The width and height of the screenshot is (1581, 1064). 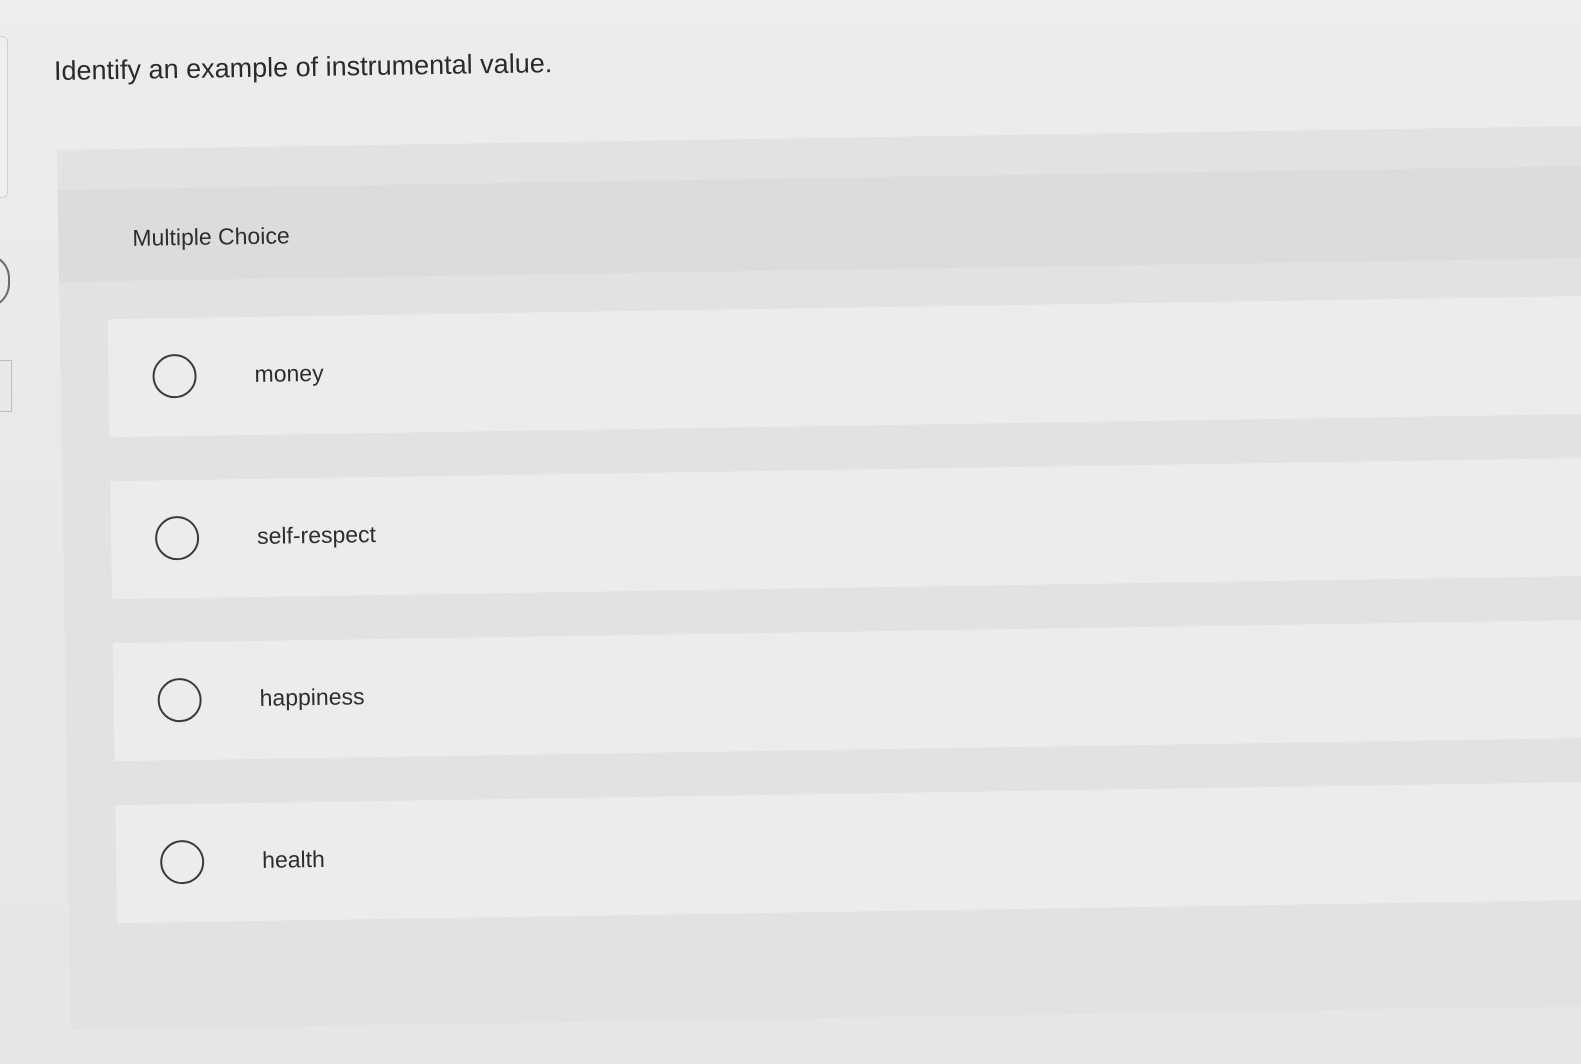 What do you see at coordinates (845, 528) in the screenshot?
I see `answer-option-self-respect: self-respect` at bounding box center [845, 528].